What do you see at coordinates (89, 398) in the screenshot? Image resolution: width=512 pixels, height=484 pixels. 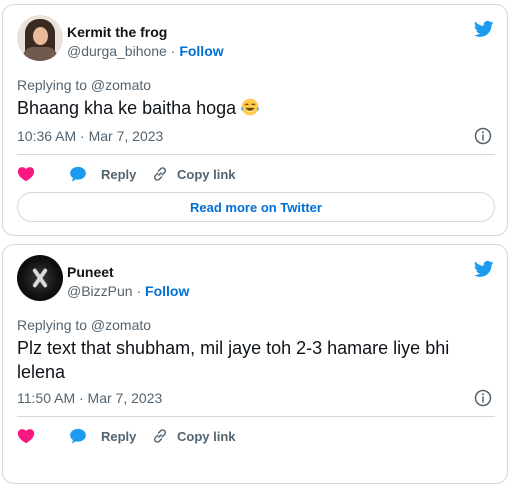 I see `timestamp: 11:50 AM · Mar 7, 2023` at bounding box center [89, 398].